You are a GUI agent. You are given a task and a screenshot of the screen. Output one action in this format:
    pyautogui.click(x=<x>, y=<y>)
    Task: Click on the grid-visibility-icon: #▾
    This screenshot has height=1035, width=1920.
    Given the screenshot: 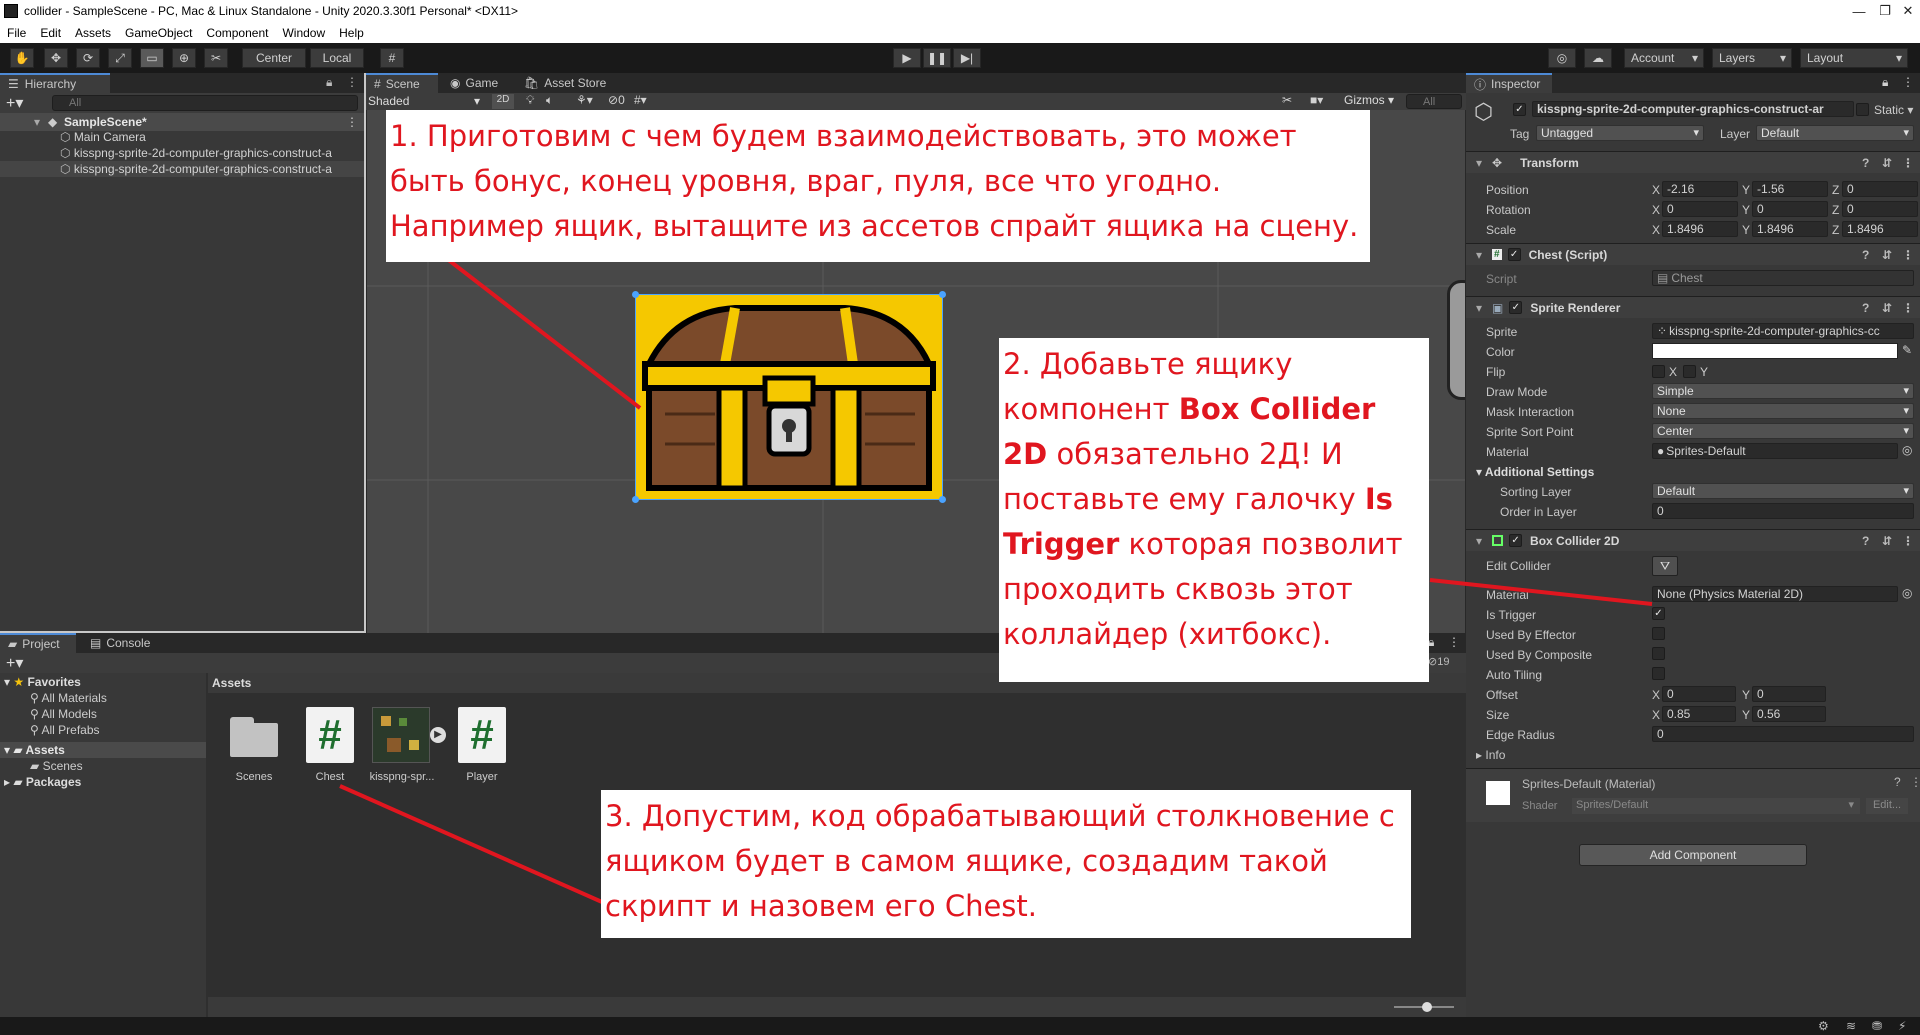 What is the action you would take?
    pyautogui.click(x=640, y=100)
    